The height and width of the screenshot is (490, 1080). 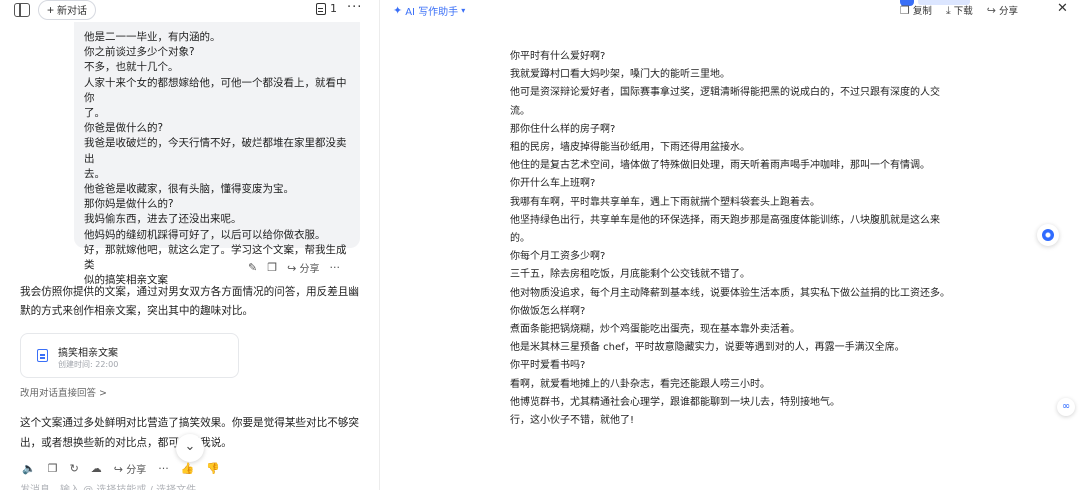 I want to click on chevron-down-icon: ⌄, so click(x=190, y=446).